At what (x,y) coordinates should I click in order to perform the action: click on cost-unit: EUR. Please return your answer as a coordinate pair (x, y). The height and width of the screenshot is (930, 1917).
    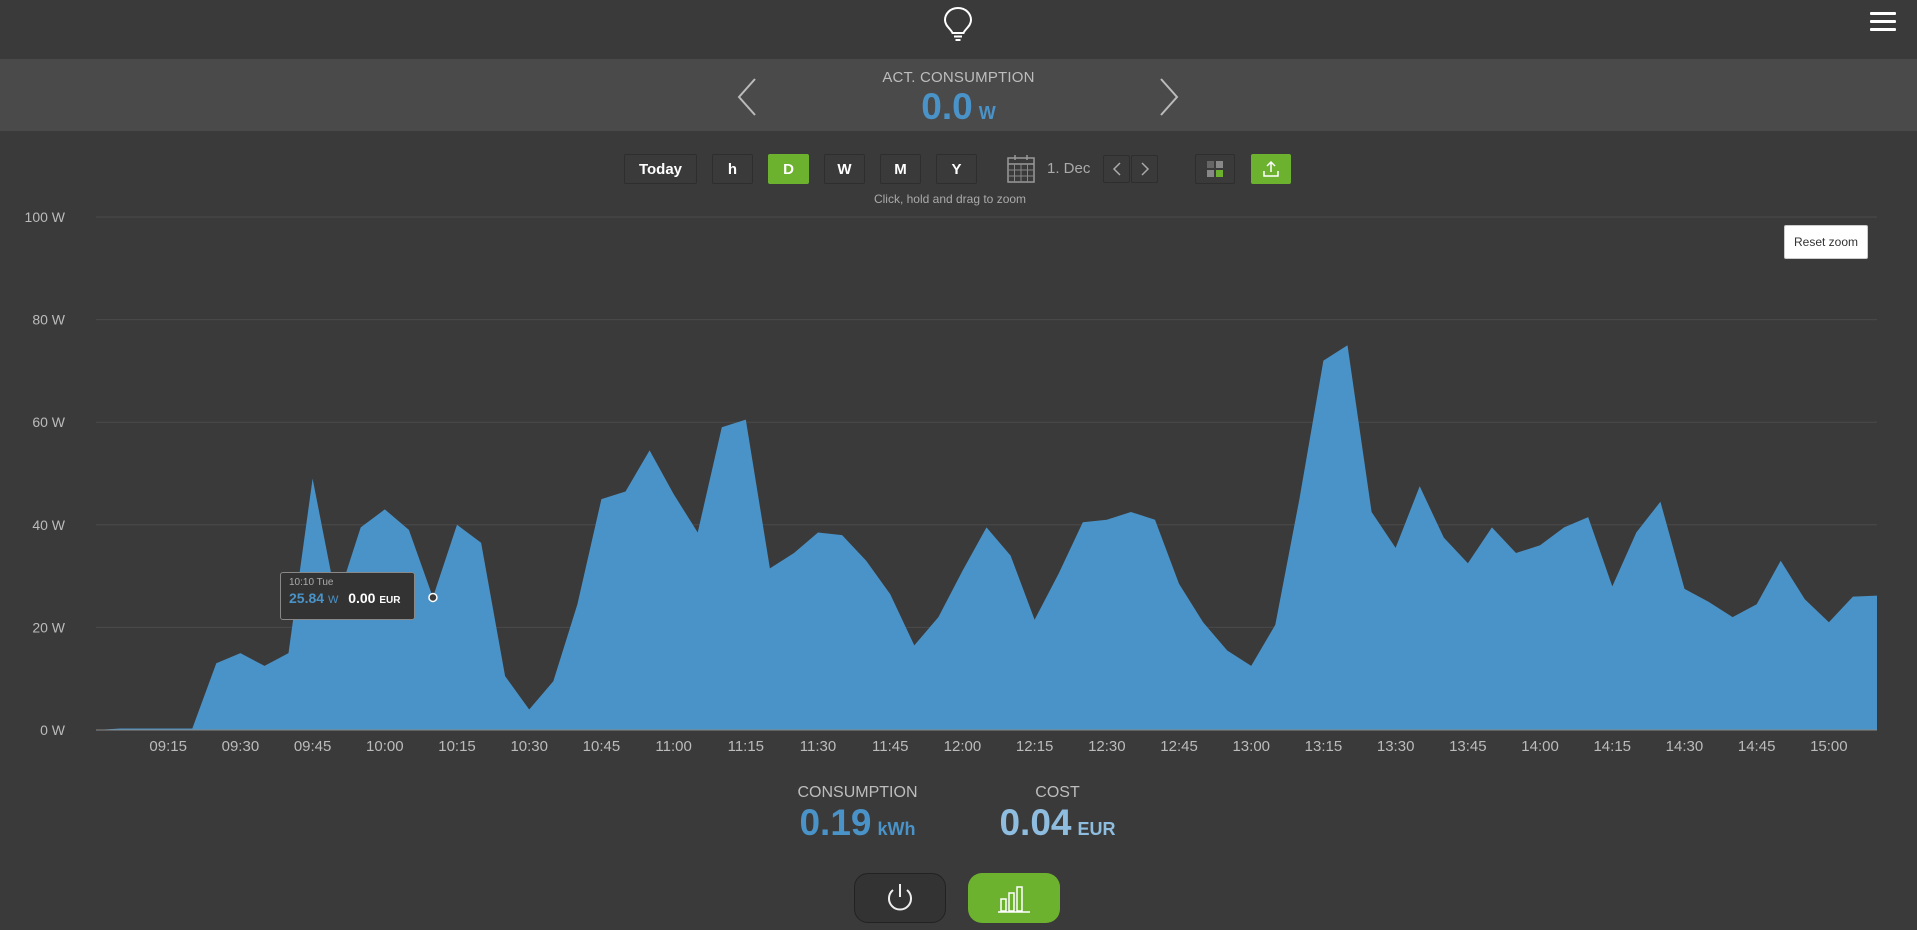
    Looking at the image, I should click on (1096, 829).